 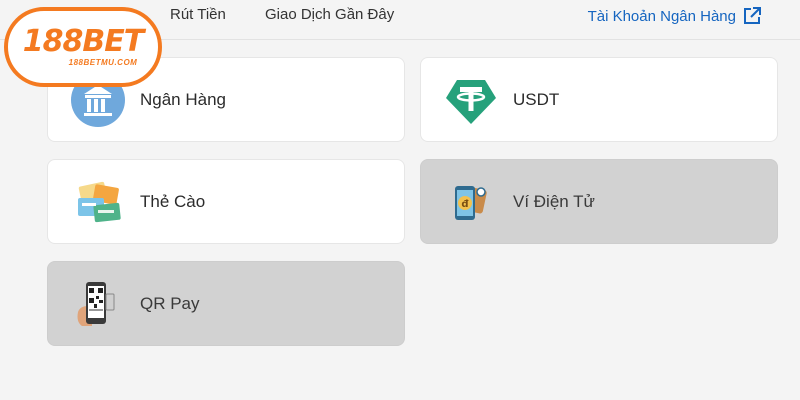 I want to click on method-card-e-wallet: đ Ví Điện Tử, so click(x=599, y=201).